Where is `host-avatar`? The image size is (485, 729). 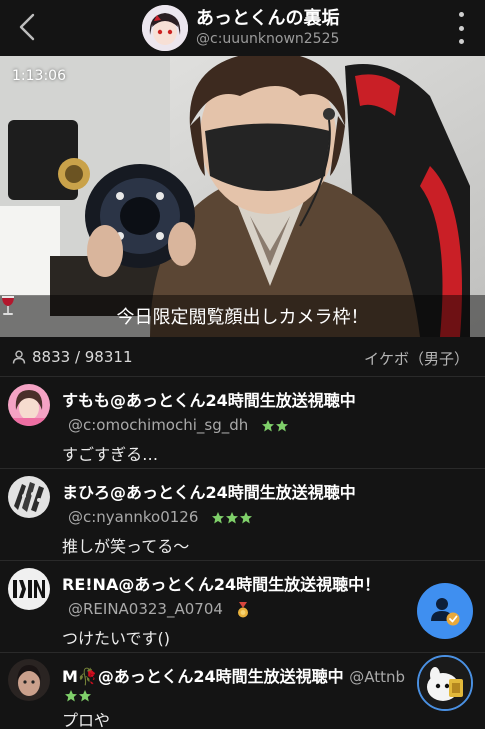 host-avatar is located at coordinates (165, 28).